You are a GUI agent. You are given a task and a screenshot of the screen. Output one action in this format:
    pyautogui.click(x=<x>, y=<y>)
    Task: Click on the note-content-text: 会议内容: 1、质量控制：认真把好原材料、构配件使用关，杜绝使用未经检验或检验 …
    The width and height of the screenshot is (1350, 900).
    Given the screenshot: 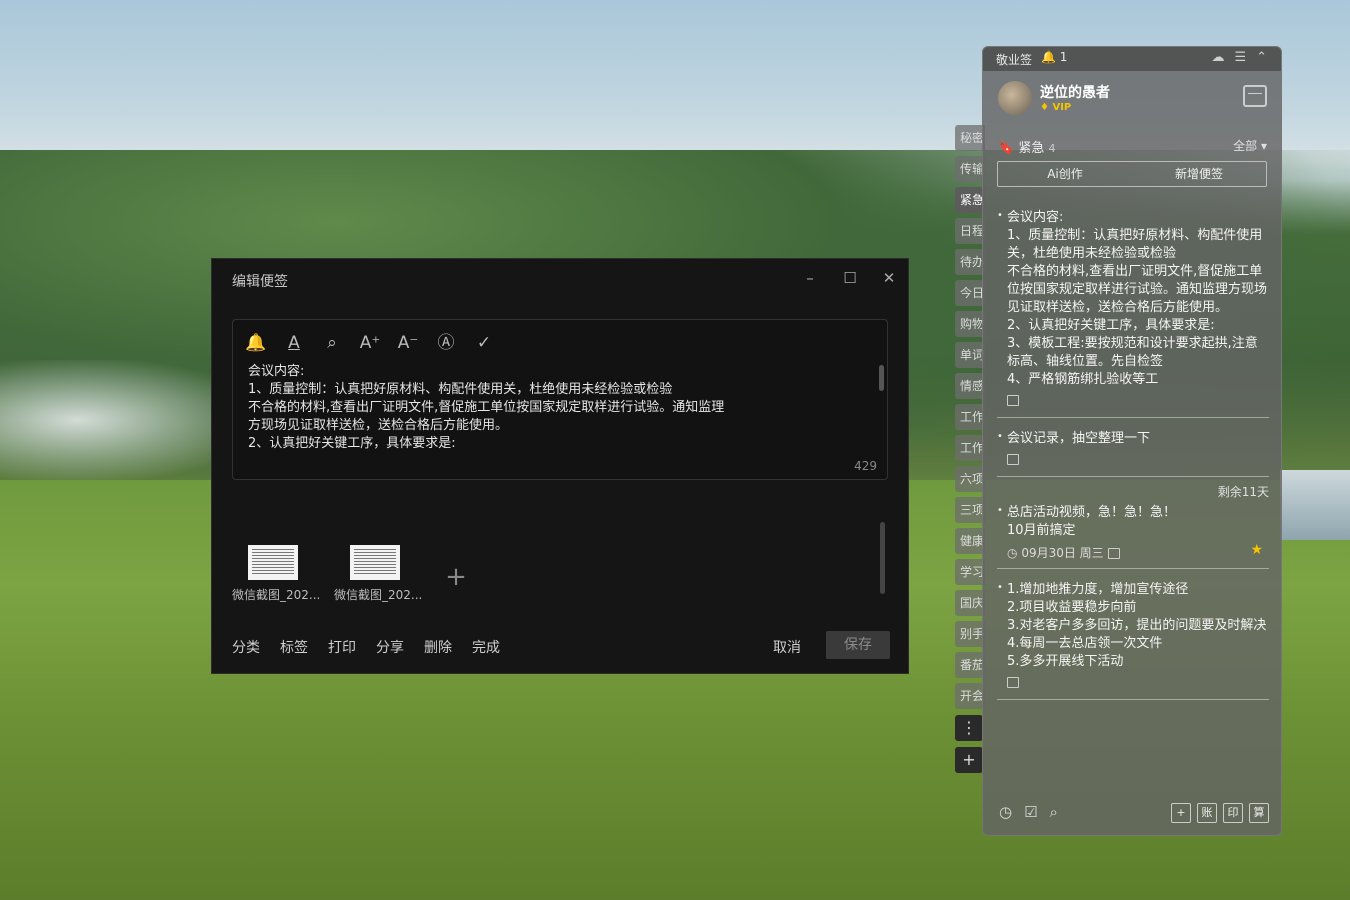 What is the action you would take?
    pyautogui.click(x=558, y=408)
    